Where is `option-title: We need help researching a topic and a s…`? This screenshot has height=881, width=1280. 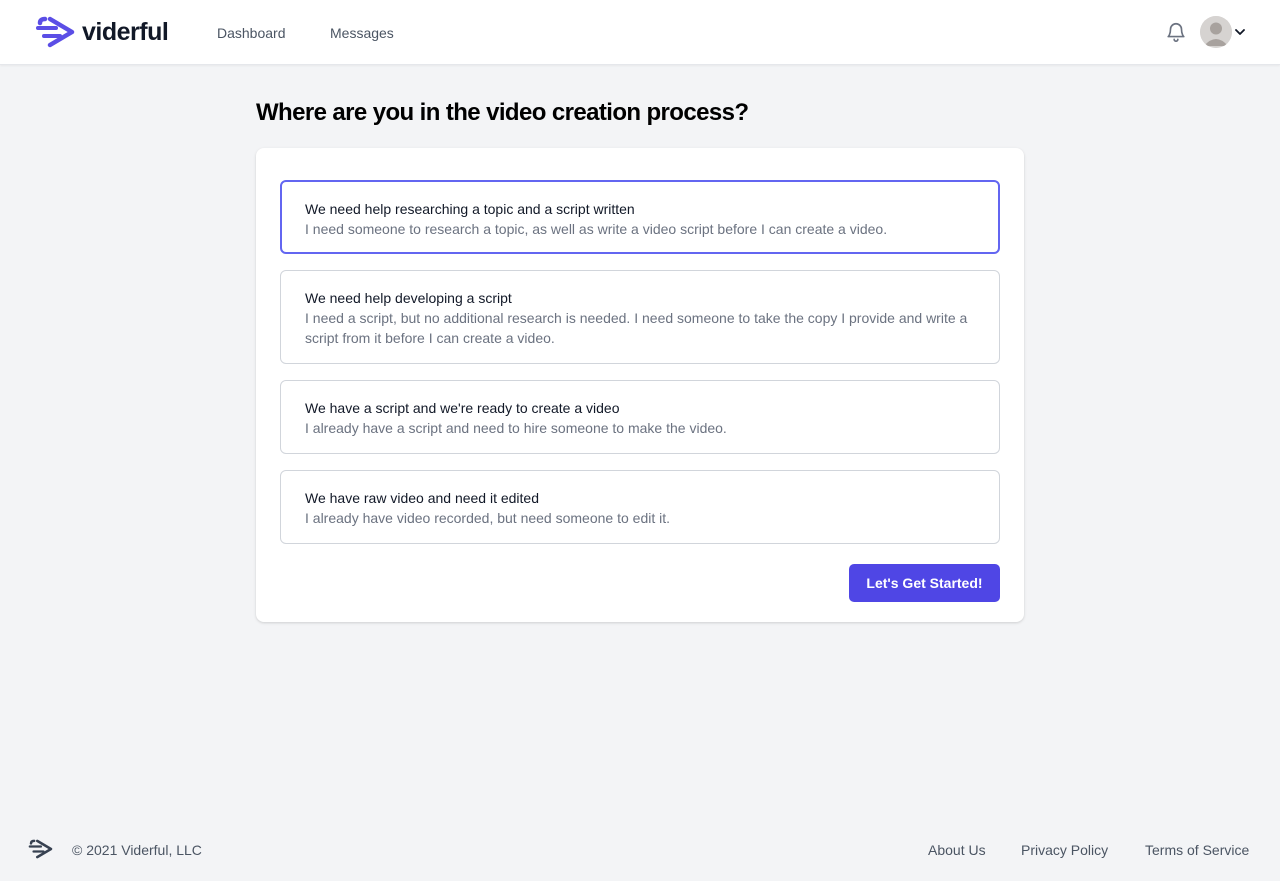 option-title: We need help researching a topic and a s… is located at coordinates (470, 209).